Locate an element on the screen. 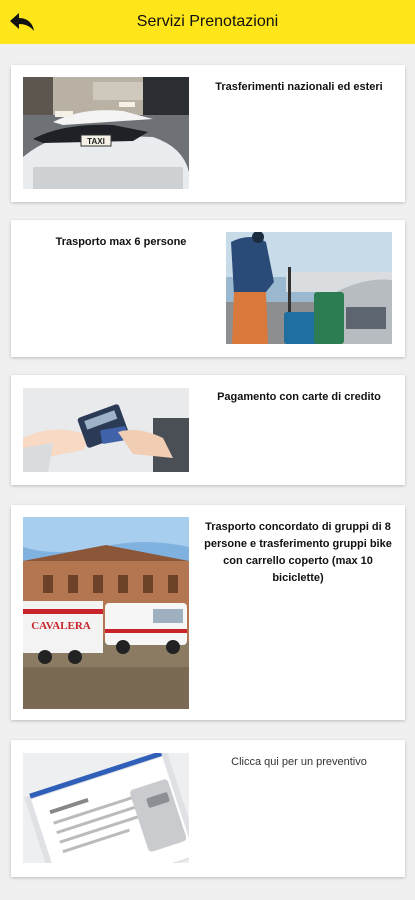 This screenshot has height=900, width=415. service-card-transfers: TAXI Trasferimenti nazionali ed esteri is located at coordinates (208, 133).